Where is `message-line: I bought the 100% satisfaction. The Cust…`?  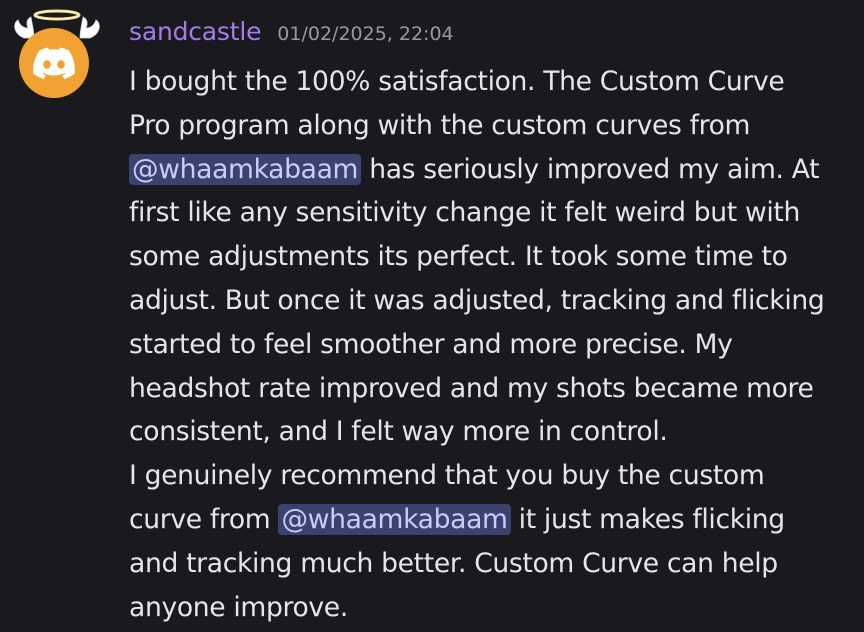
message-line: I bought the 100% satisfaction. The Cust… is located at coordinates (493, 82).